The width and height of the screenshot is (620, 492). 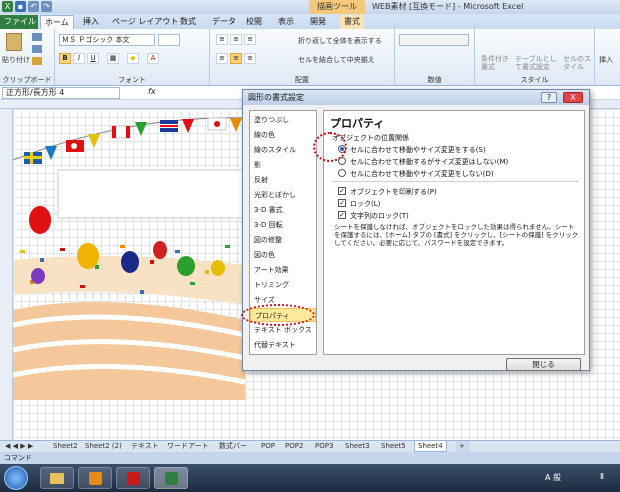 I want to click on ime-indicator: A 般, so click(x=553, y=477).